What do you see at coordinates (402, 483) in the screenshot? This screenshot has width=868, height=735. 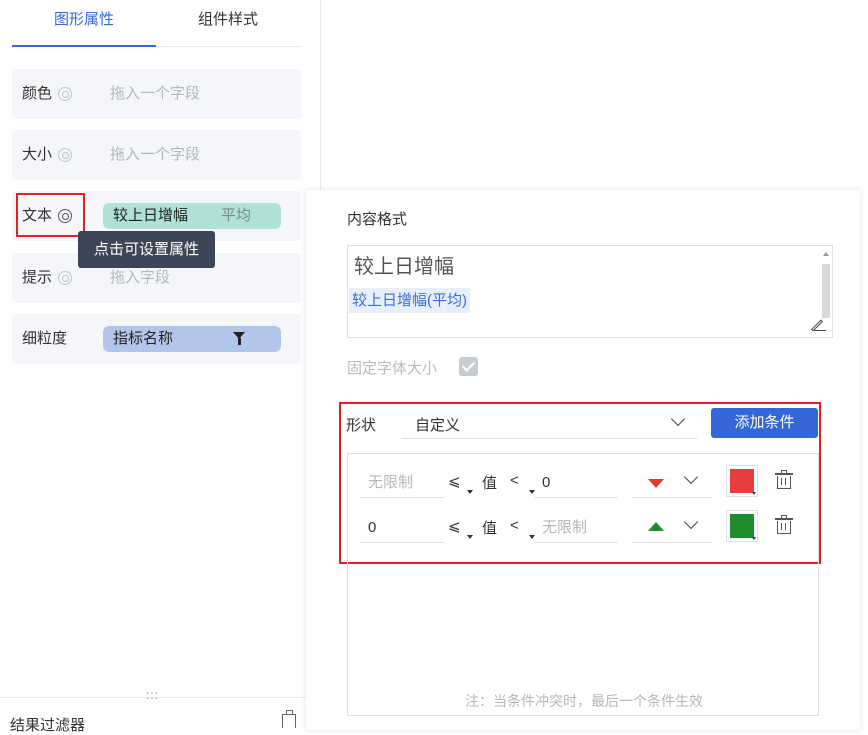 I see `condition-min-input: 无限制` at bounding box center [402, 483].